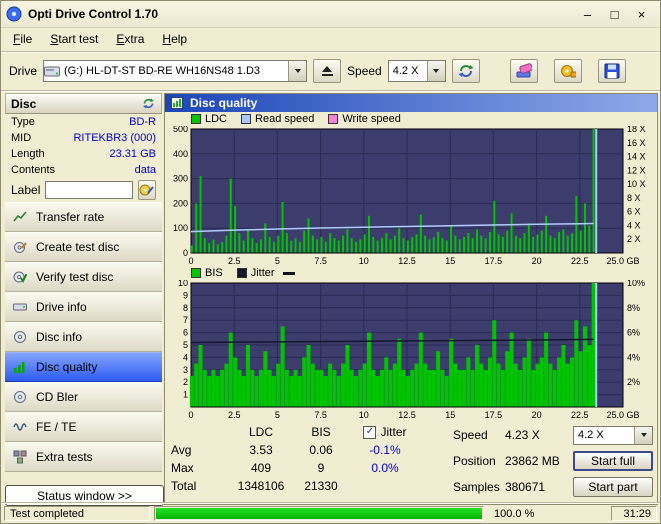 The width and height of the screenshot is (661, 524). I want to click on minimize-button: –, so click(587, 14).